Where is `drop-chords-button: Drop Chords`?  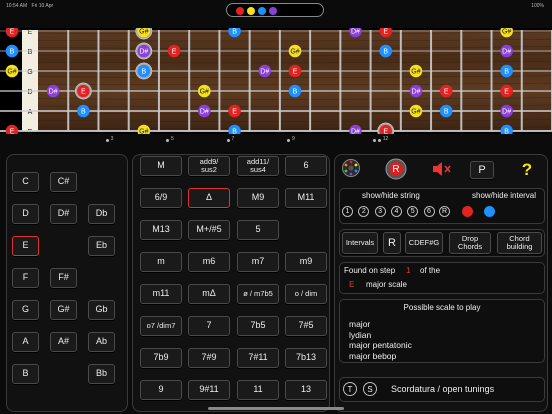
drop-chords-button: Drop Chords is located at coordinates (470, 243).